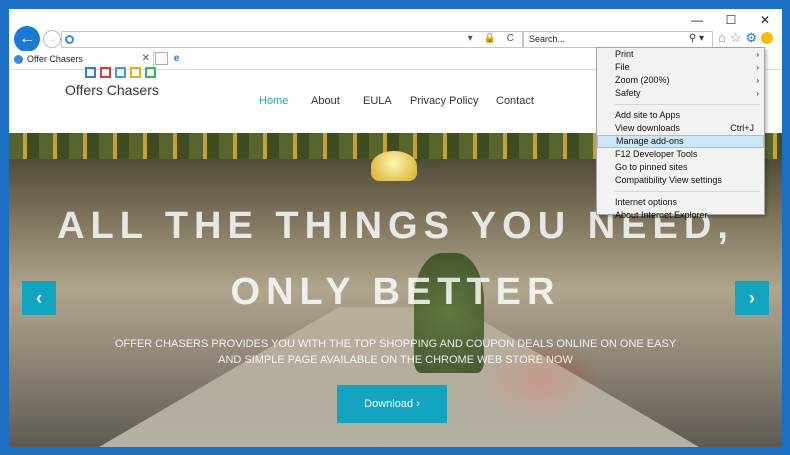 This screenshot has width=790, height=455. I want to click on back-button: ←, so click(27, 39).